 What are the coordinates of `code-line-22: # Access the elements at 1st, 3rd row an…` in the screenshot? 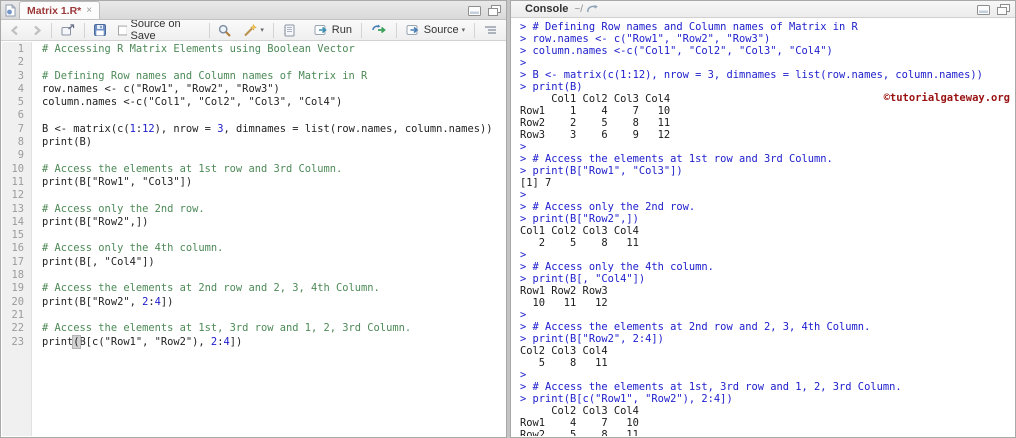 It's located at (273, 328).